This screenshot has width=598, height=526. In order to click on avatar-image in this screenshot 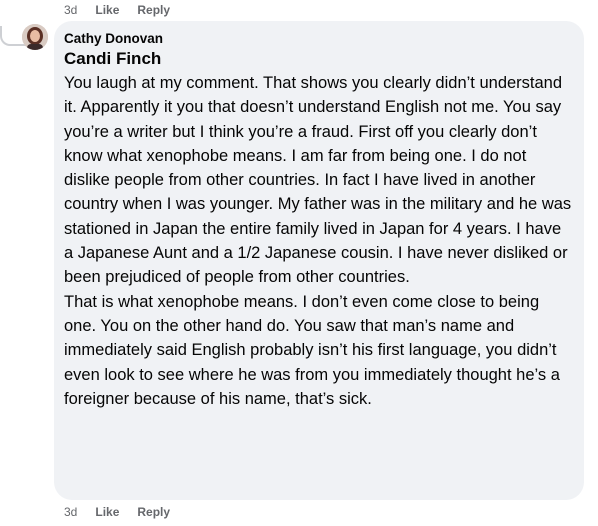, I will do `click(35, 37)`.